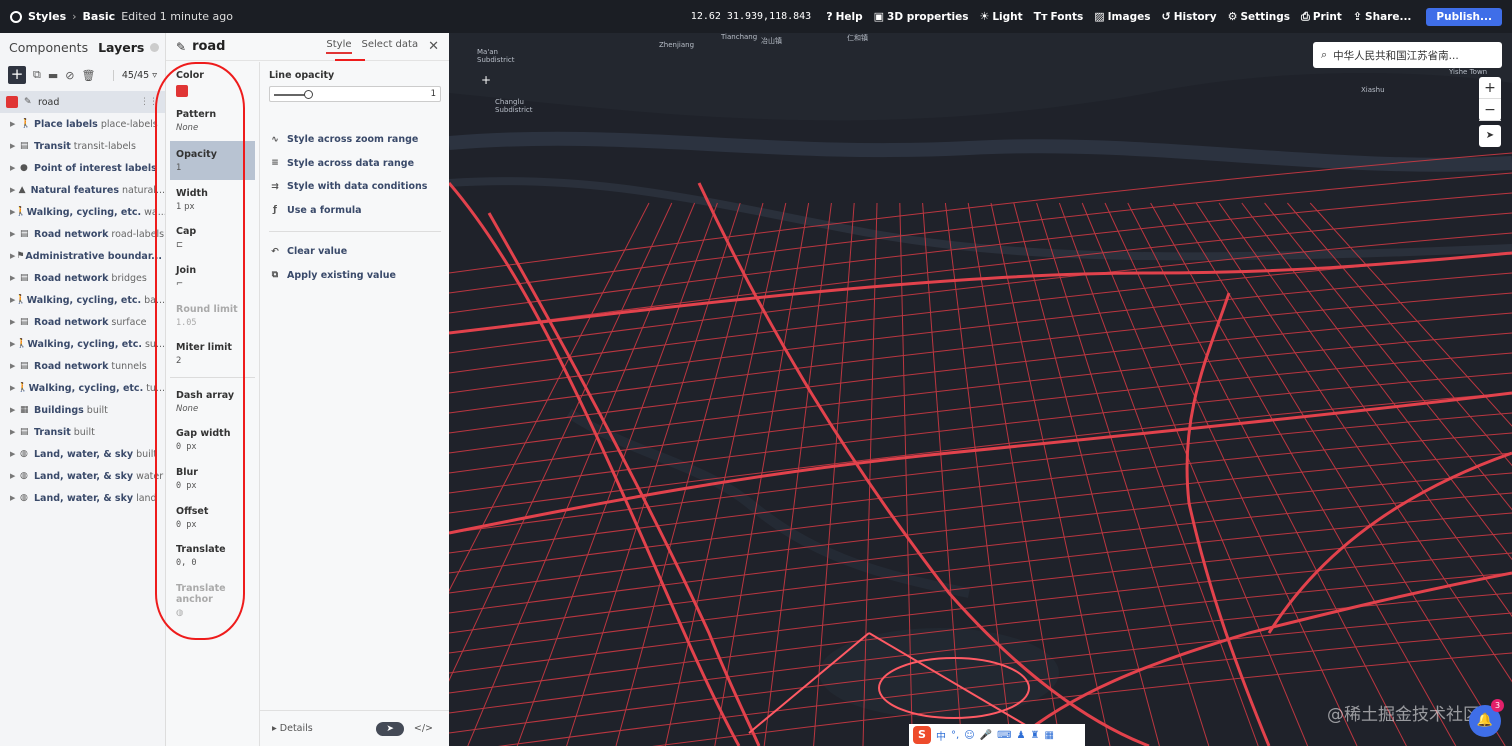 This screenshot has width=1512, height=746. What do you see at coordinates (355, 211) in the screenshot?
I see `option-use-a-formula: ƒ Use a formula` at bounding box center [355, 211].